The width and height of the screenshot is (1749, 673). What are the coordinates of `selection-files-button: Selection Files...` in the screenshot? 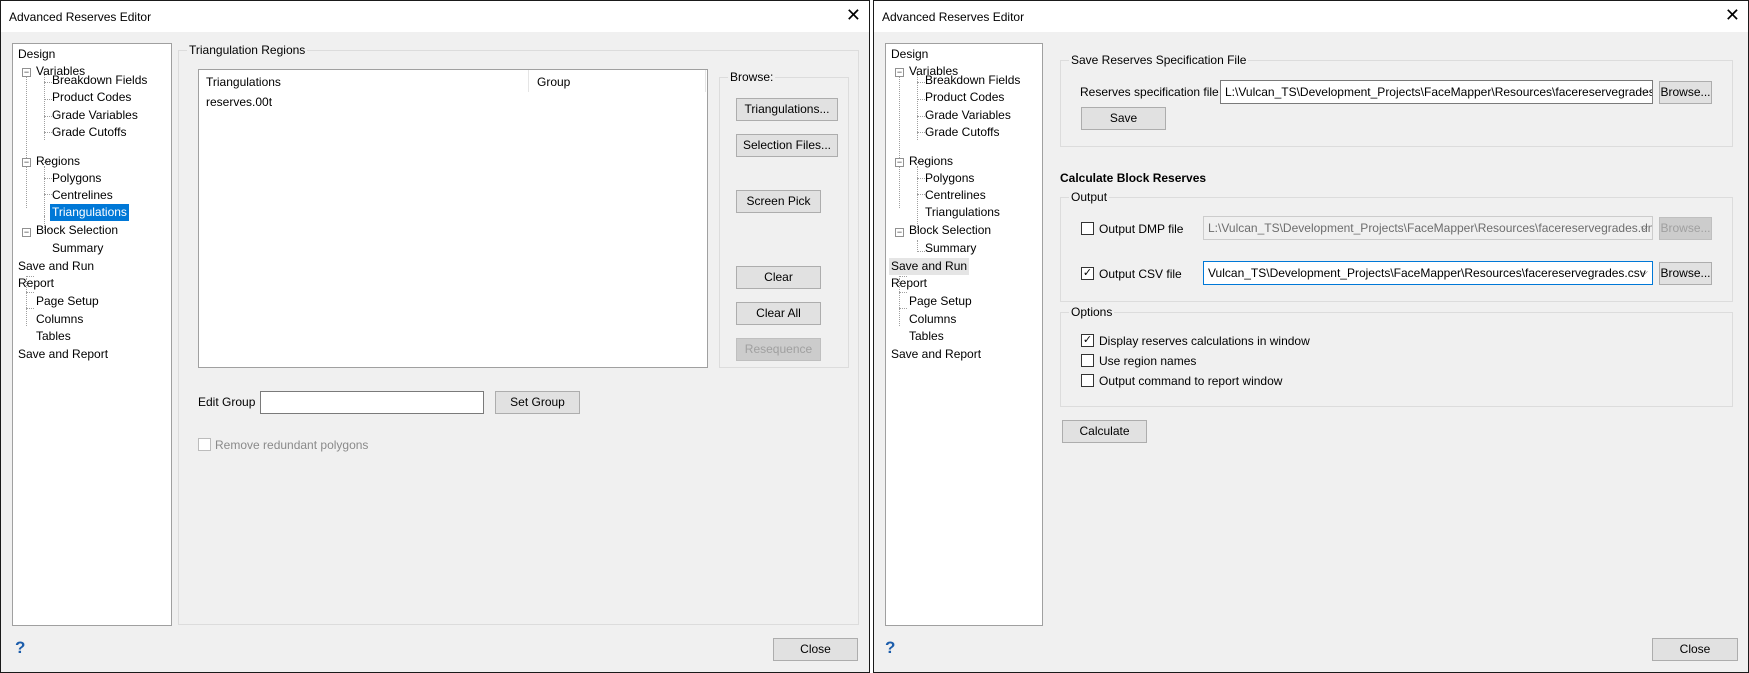 It's located at (787, 145).